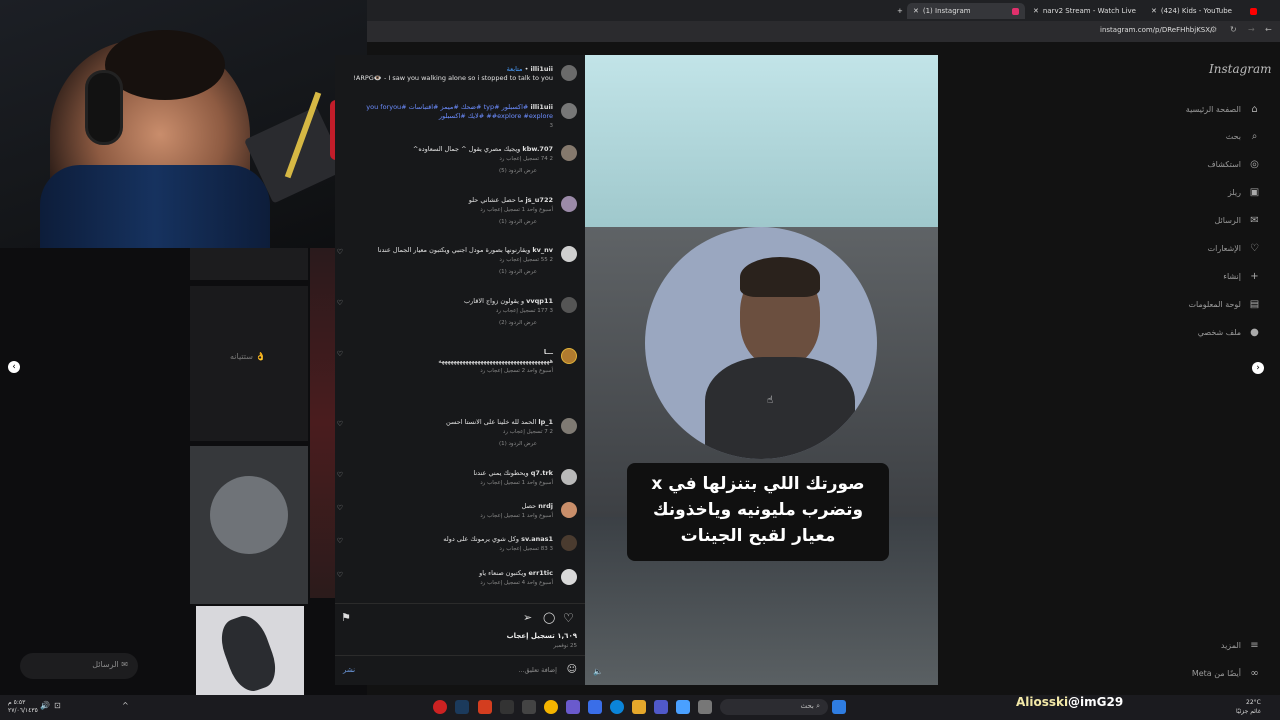  I want to click on comment-meta: أسبوع واحد 2 تسجيل إعجاب رد, so click(516, 371).